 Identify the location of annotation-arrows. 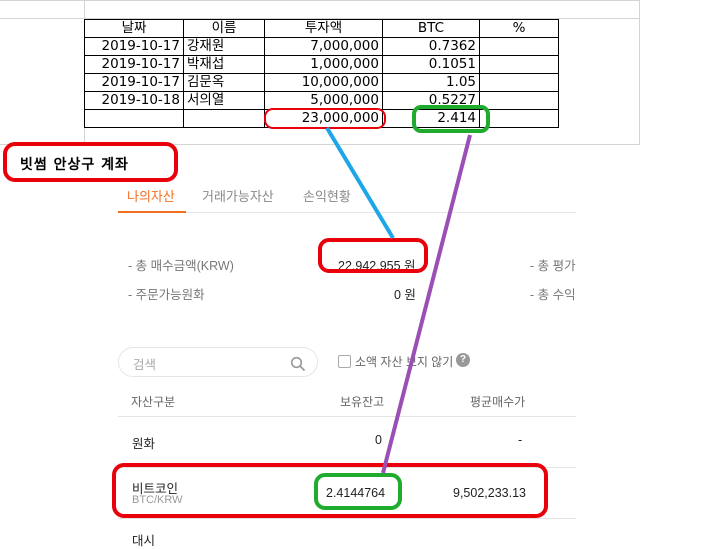
(398, 300).